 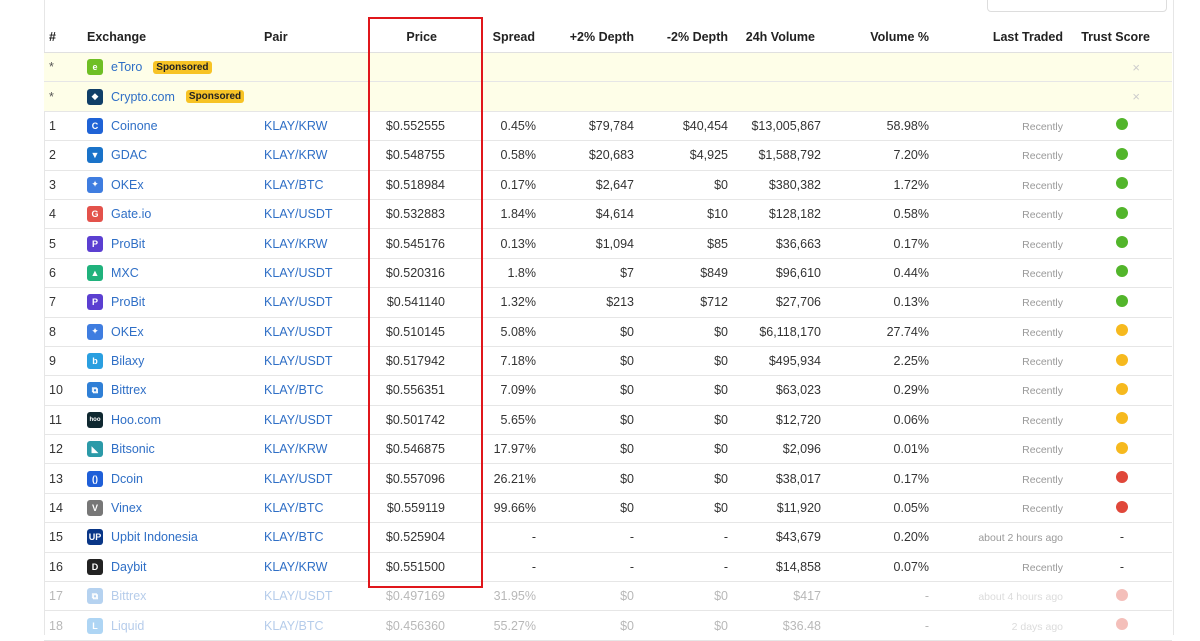 I want to click on col-depth-minus-header: -2% Depth, so click(x=685, y=37).